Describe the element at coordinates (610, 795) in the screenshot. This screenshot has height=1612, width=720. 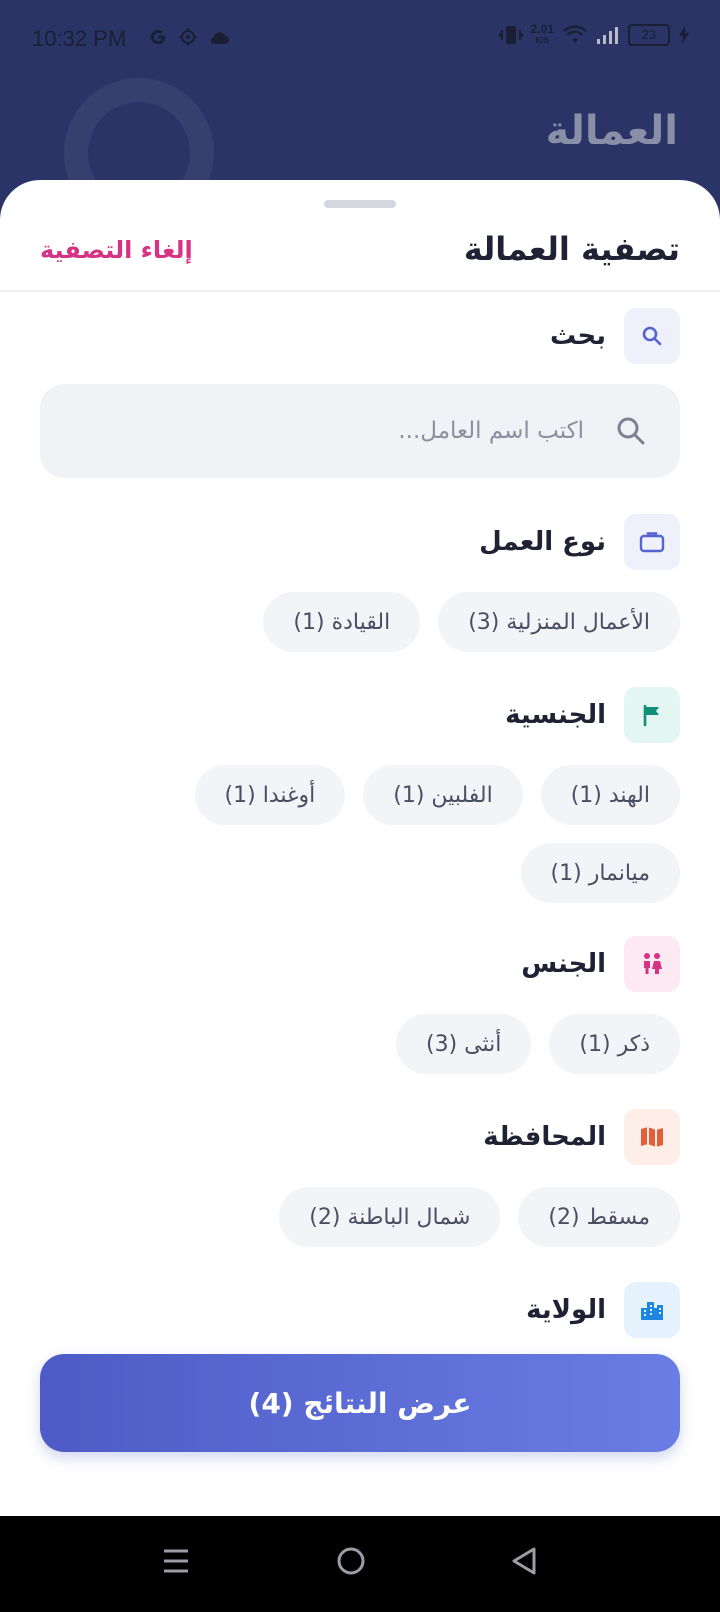
I see `chip-nationality: الهند (1)` at that location.